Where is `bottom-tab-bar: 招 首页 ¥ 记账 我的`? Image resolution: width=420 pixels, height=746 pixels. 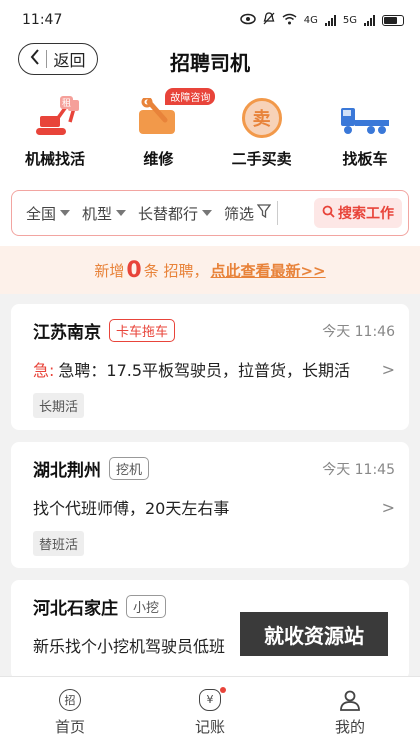 bottom-tab-bar: 招 首页 ¥ 记账 我的 is located at coordinates (210, 711).